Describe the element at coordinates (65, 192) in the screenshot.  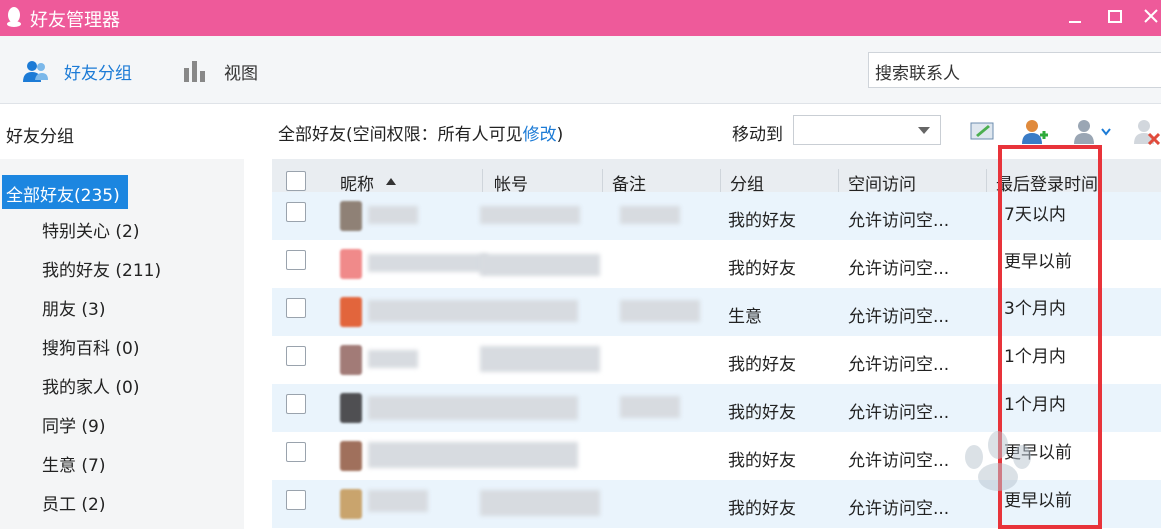
I see `group-item-all: 全部好友(235)` at that location.